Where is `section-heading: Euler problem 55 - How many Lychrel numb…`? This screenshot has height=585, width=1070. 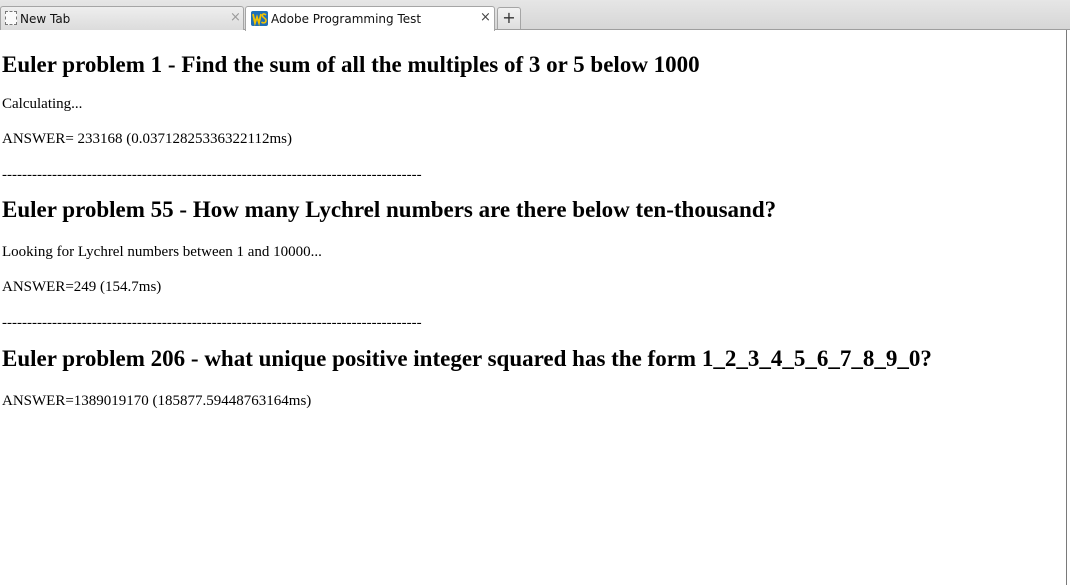 section-heading: Euler problem 55 - How many Lychrel numb… is located at coordinates (389, 209).